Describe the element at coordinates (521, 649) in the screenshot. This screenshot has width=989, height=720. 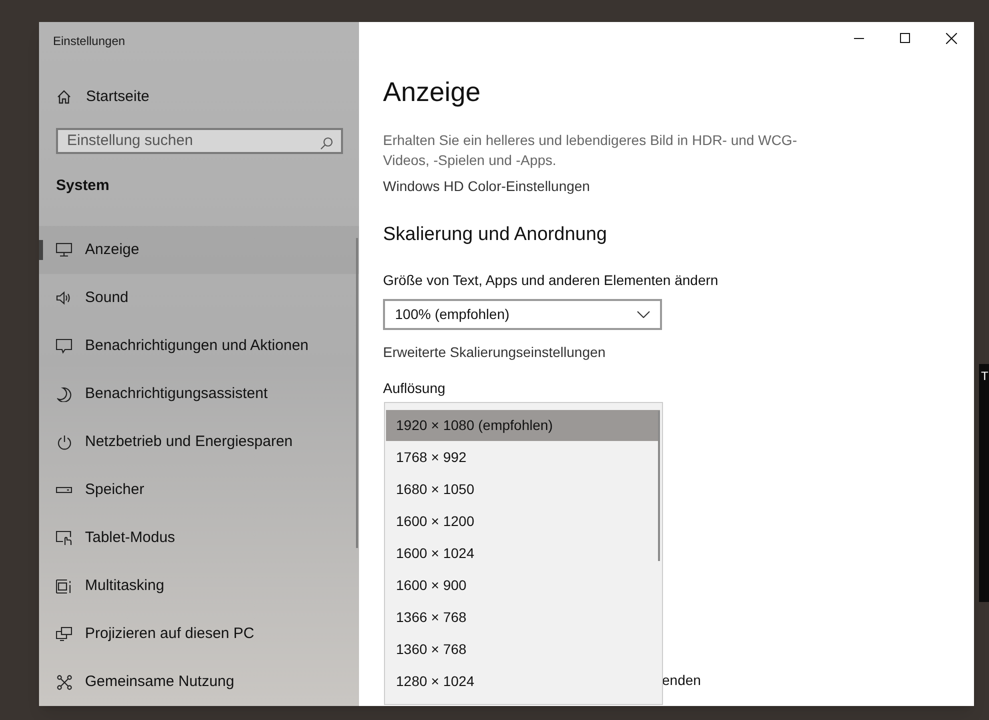
I see `resolution-option: 1360 × 768` at that location.